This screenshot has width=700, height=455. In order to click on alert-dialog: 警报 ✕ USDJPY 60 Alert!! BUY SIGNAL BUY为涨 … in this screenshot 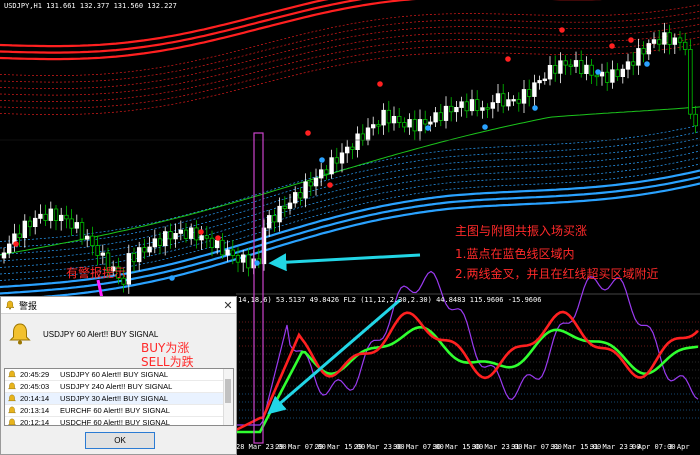, I will do `click(118, 375)`.